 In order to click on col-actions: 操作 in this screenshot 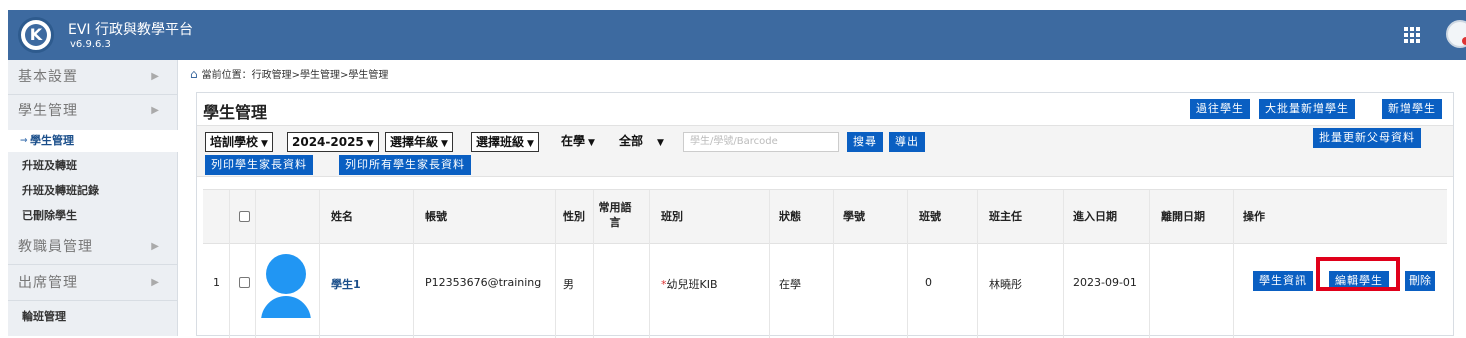, I will do `click(1254, 216)`.